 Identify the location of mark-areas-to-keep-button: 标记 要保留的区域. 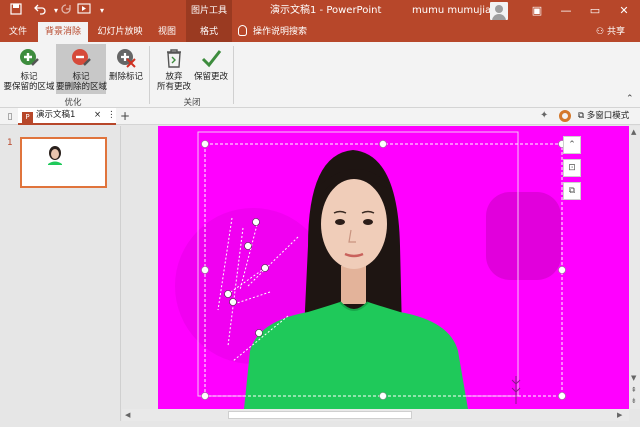
(29, 69).